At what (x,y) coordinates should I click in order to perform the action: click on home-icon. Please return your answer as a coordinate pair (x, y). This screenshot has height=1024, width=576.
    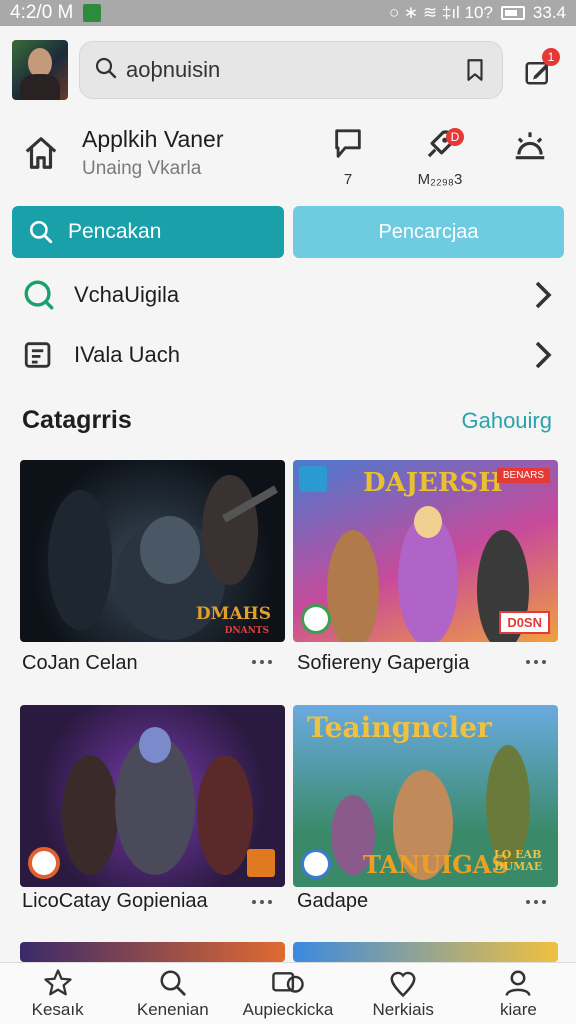
    Looking at the image, I should click on (41, 153).